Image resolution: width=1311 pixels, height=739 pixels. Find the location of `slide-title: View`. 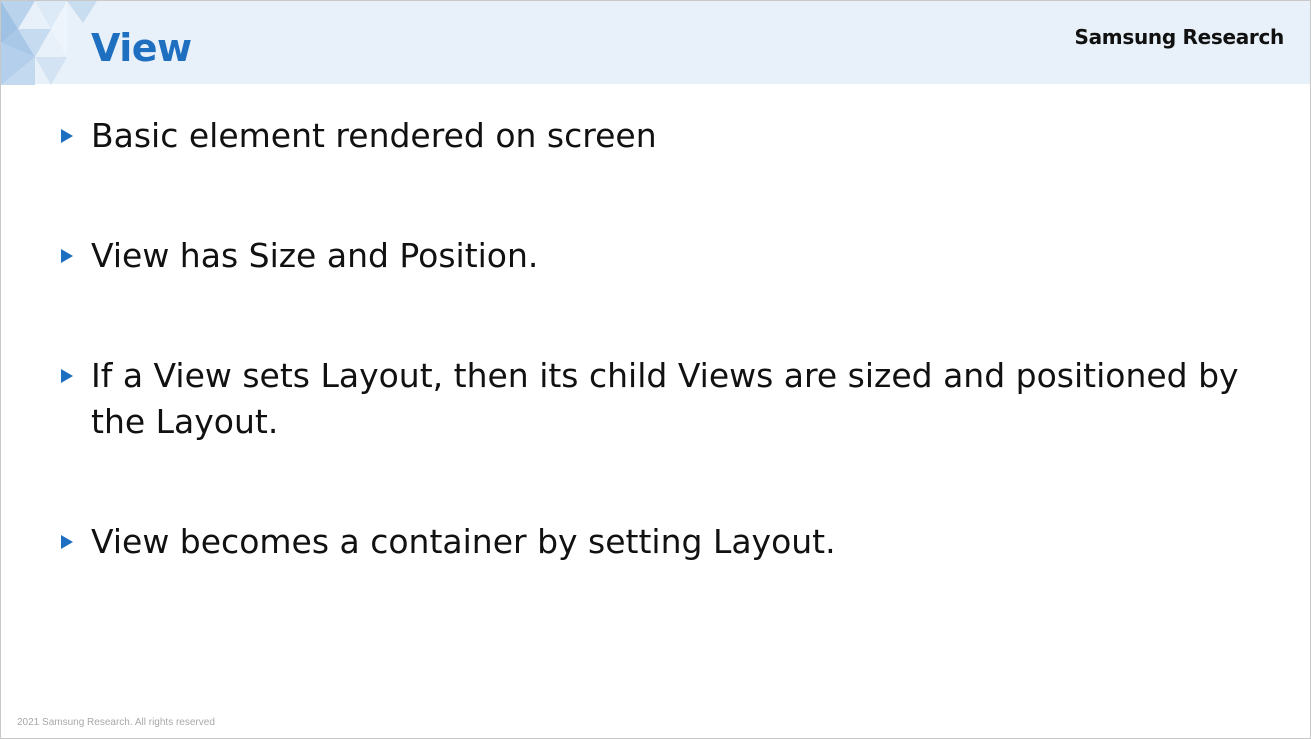

slide-title: View is located at coordinates (141, 48).